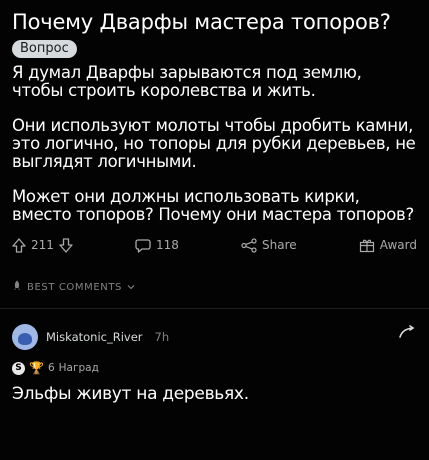 The height and width of the screenshot is (460, 429). I want to click on comment-bubble-icon, so click(143, 245).